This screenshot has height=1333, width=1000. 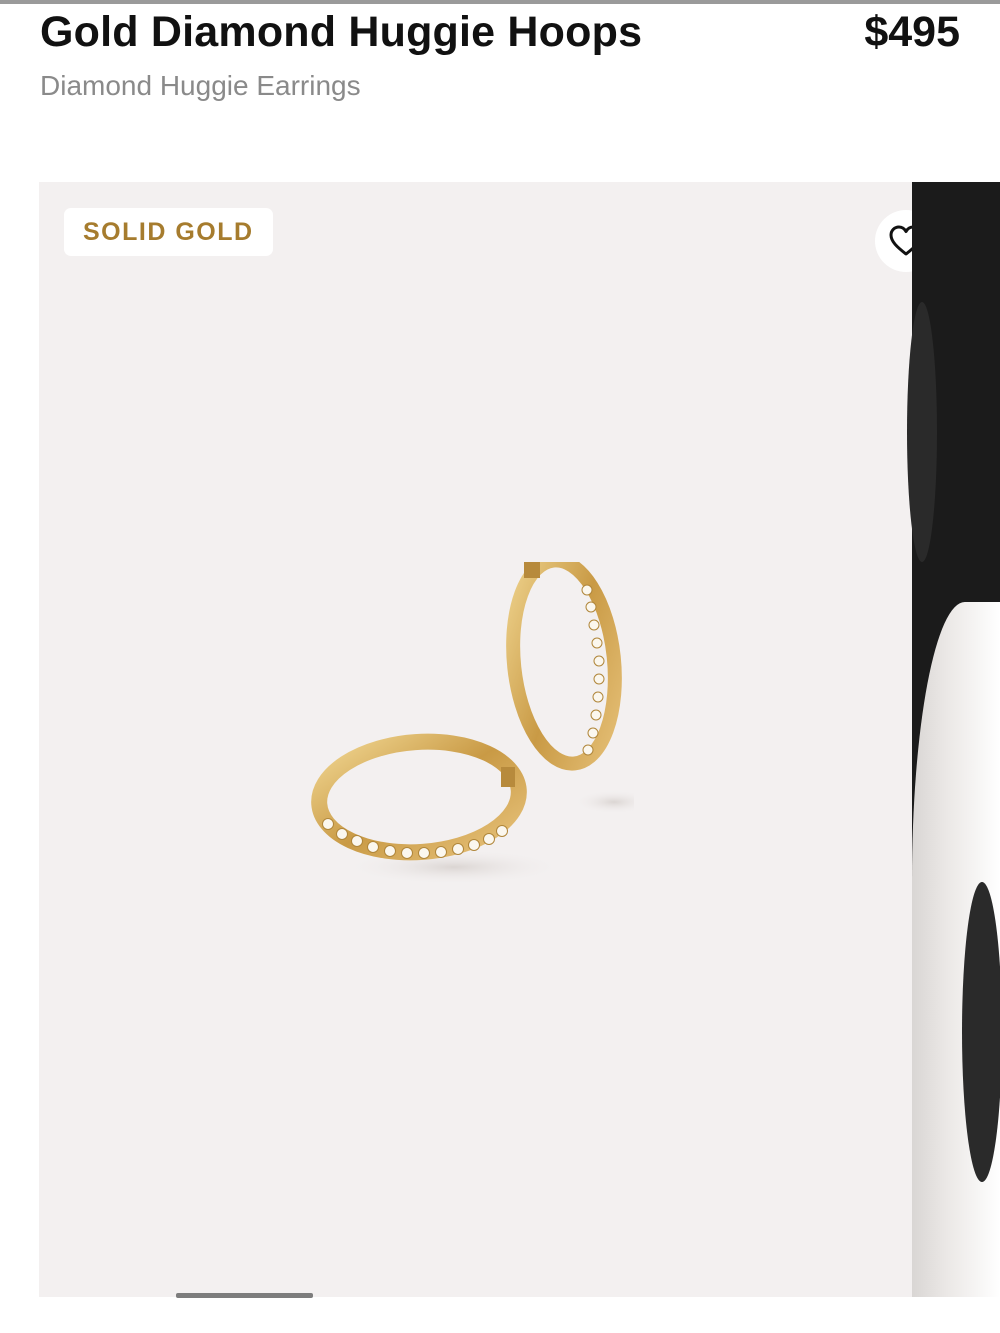 What do you see at coordinates (419, 797) in the screenshot?
I see `lying-hoop` at bounding box center [419, 797].